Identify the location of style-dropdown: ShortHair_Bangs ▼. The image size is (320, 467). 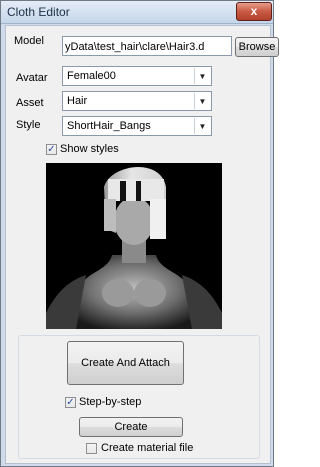
(137, 126).